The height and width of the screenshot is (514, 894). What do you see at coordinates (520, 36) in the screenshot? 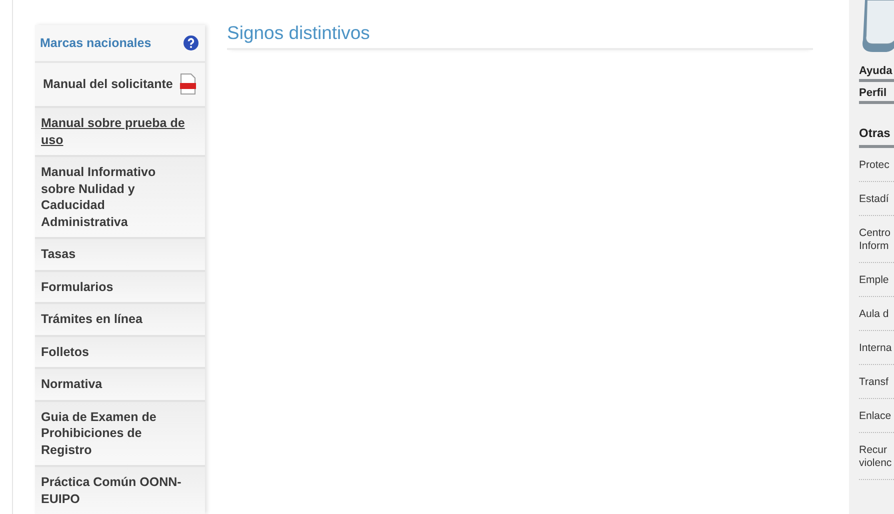
I see `page-title: Signos distintivos` at bounding box center [520, 36].